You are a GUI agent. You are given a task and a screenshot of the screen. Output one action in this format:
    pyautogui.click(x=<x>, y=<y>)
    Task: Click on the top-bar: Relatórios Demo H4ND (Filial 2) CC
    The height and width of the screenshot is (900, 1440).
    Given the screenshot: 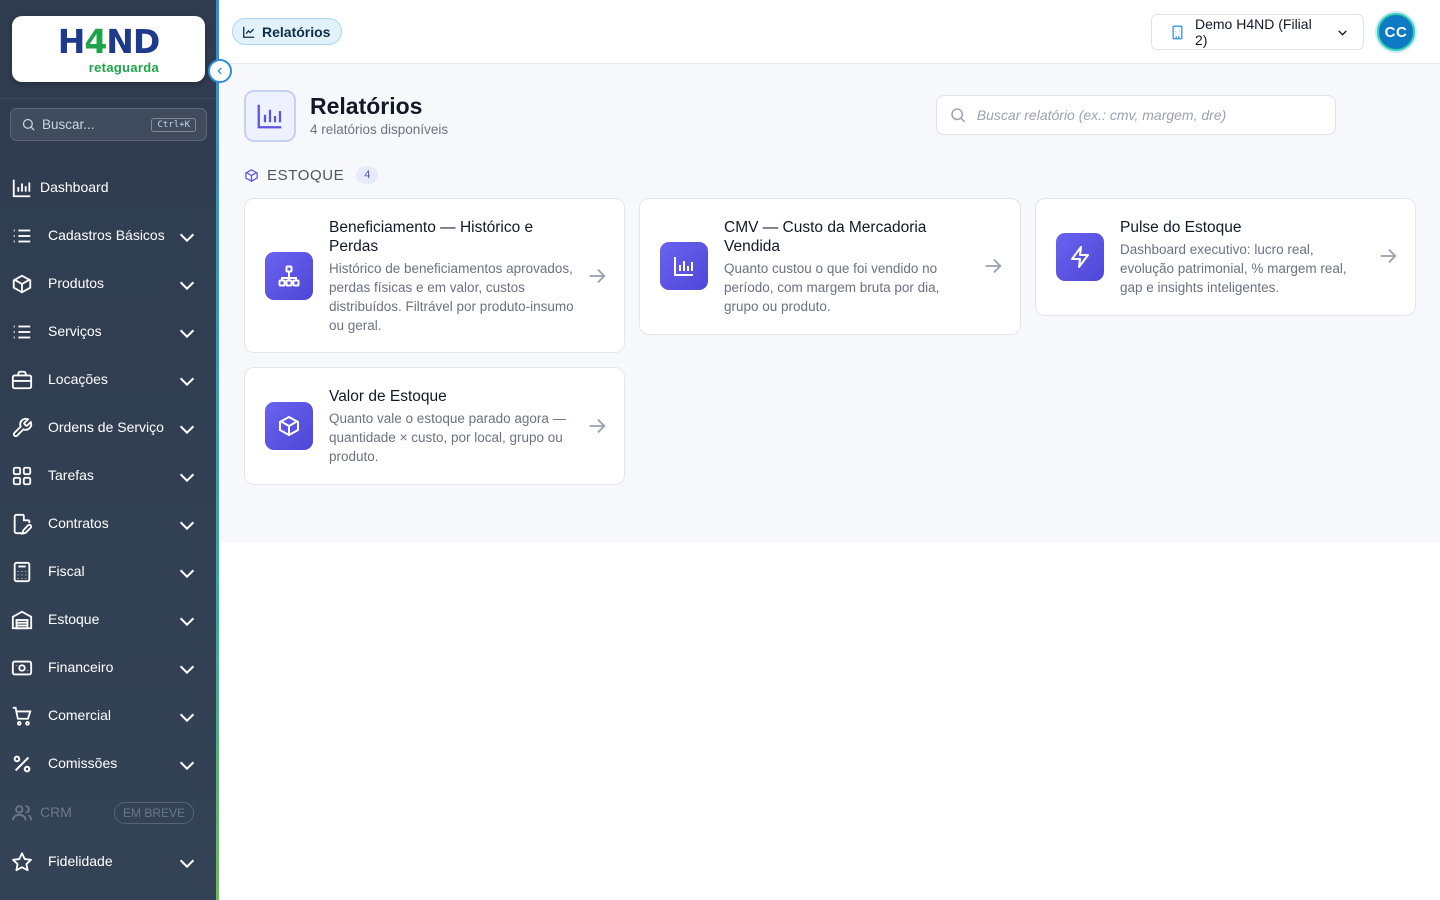 What is the action you would take?
    pyautogui.click(x=829, y=32)
    